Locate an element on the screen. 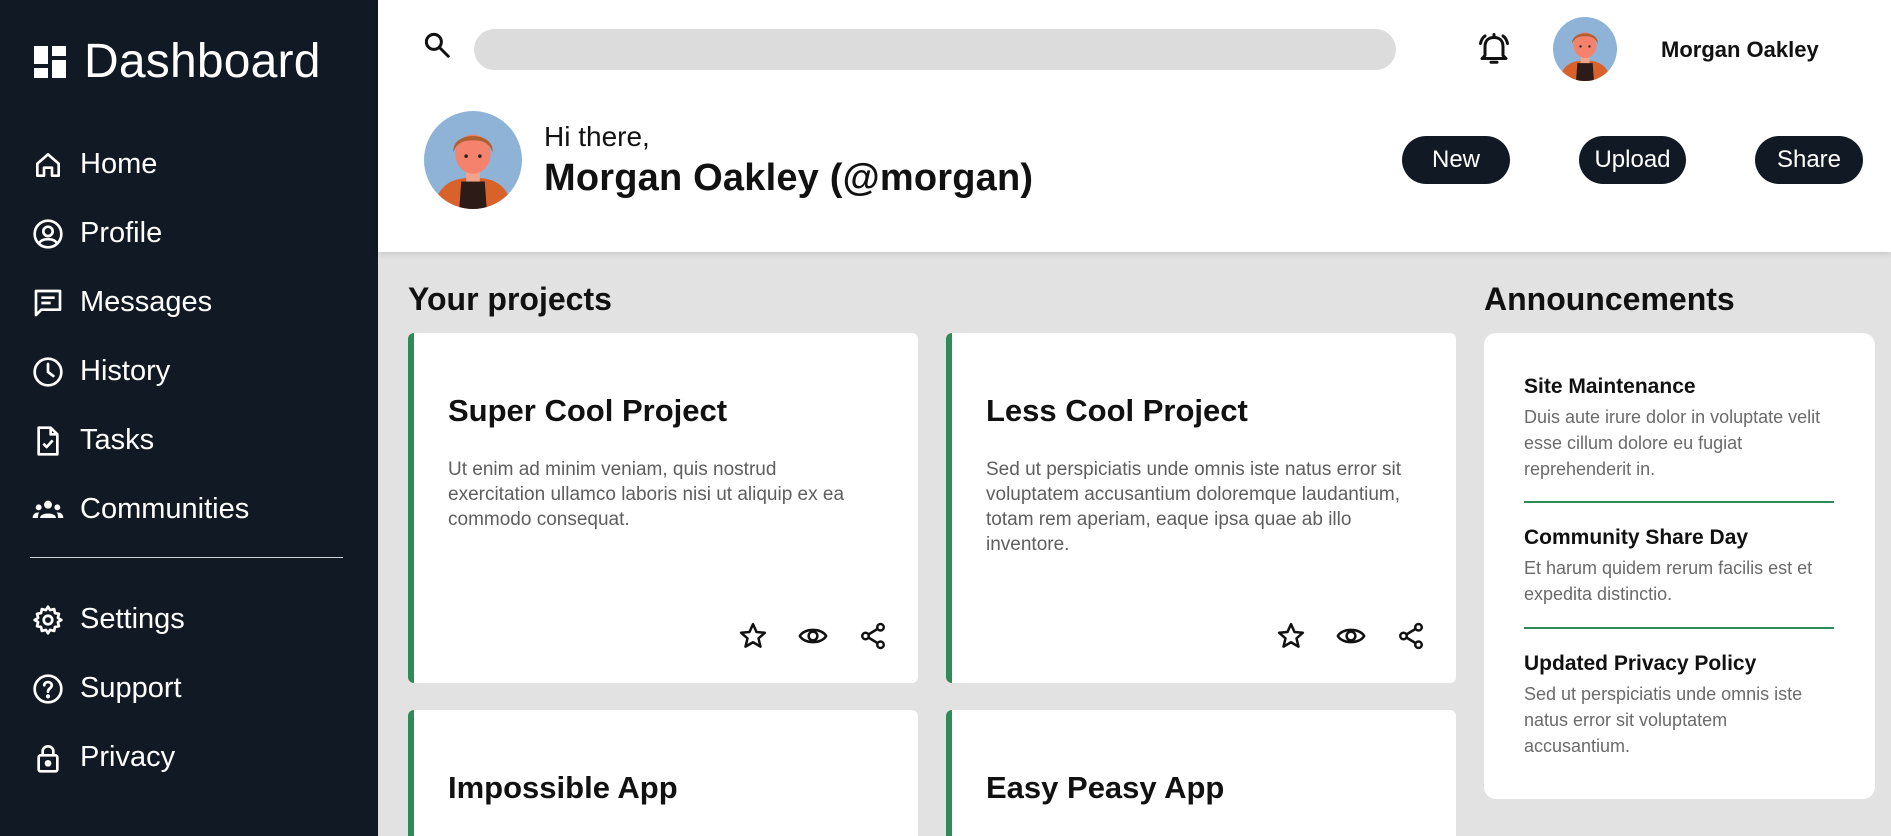 Image resolution: width=1891 pixels, height=836 pixels. project-card: Easy Peasy App is located at coordinates (1201, 773).